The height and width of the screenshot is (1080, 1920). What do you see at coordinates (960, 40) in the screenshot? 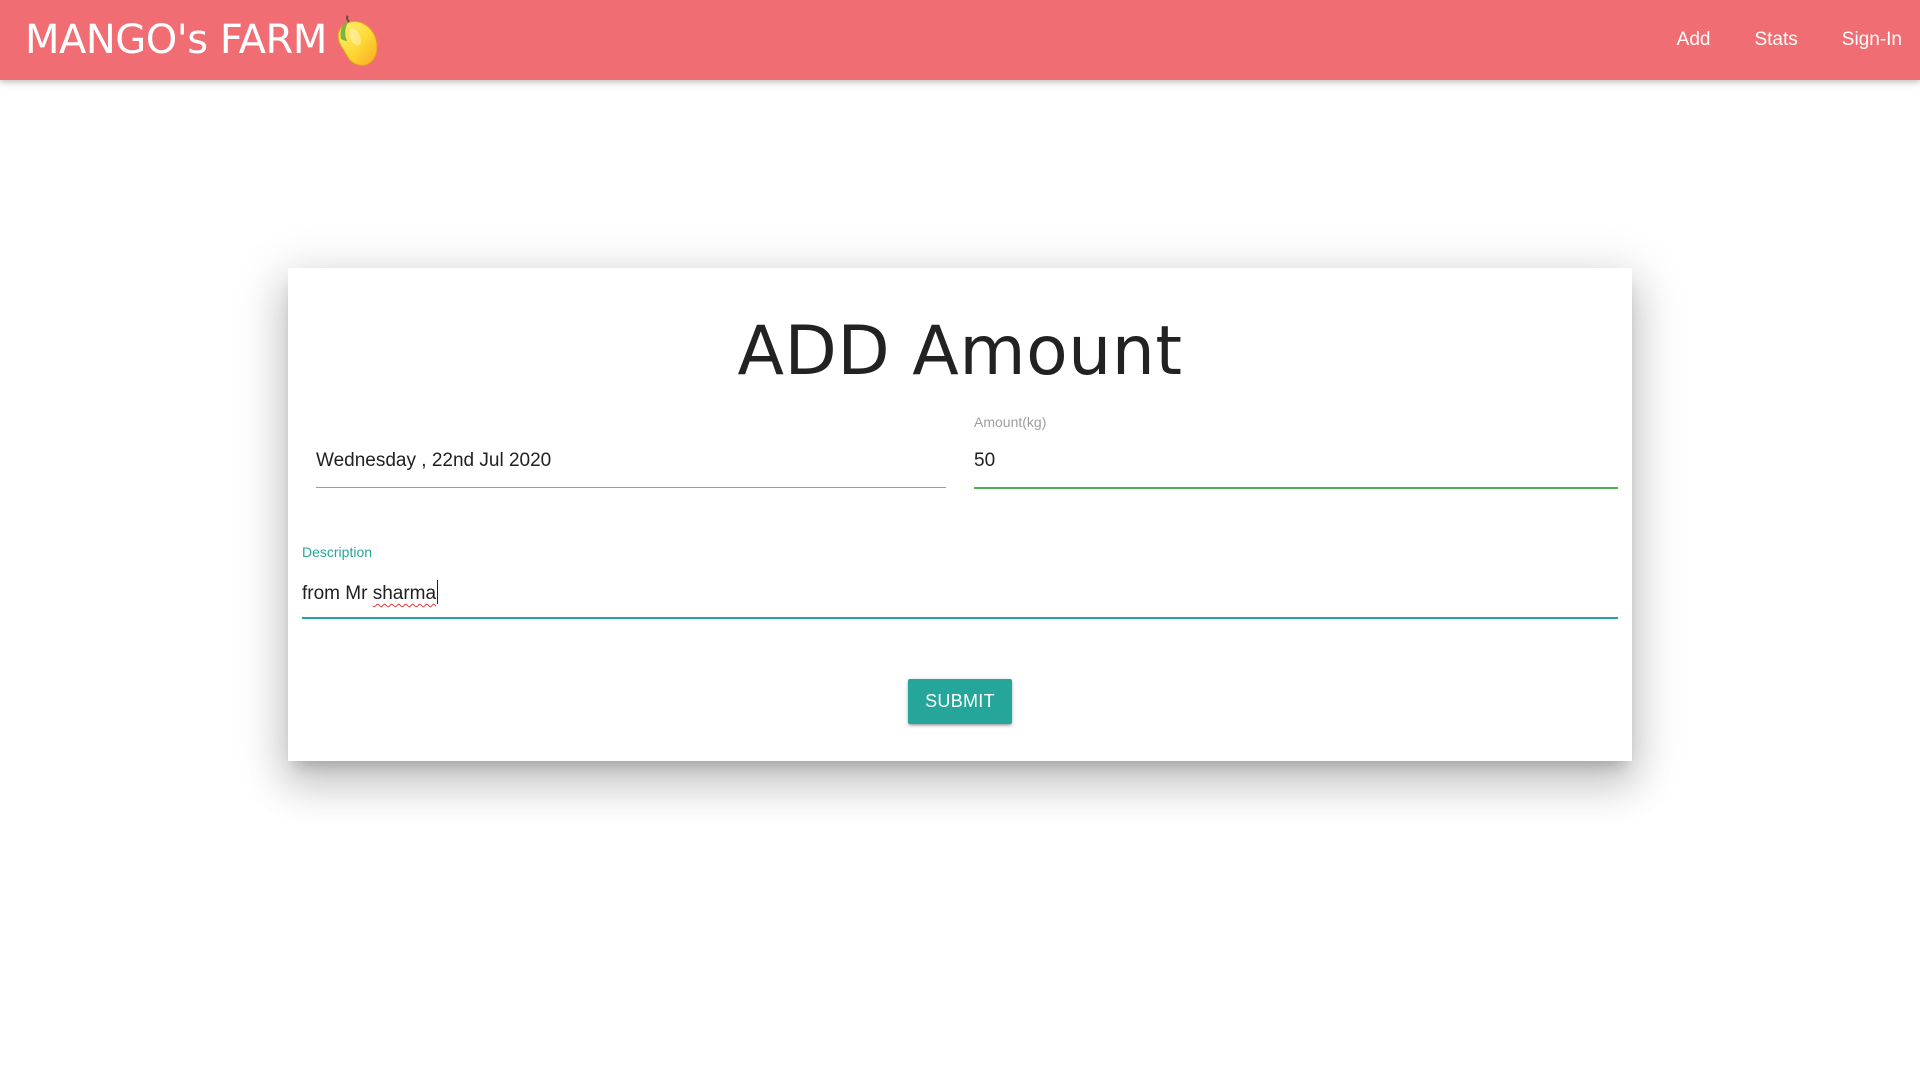
I see `navbar: MANGO's FARM Add Stats Sign-In` at bounding box center [960, 40].